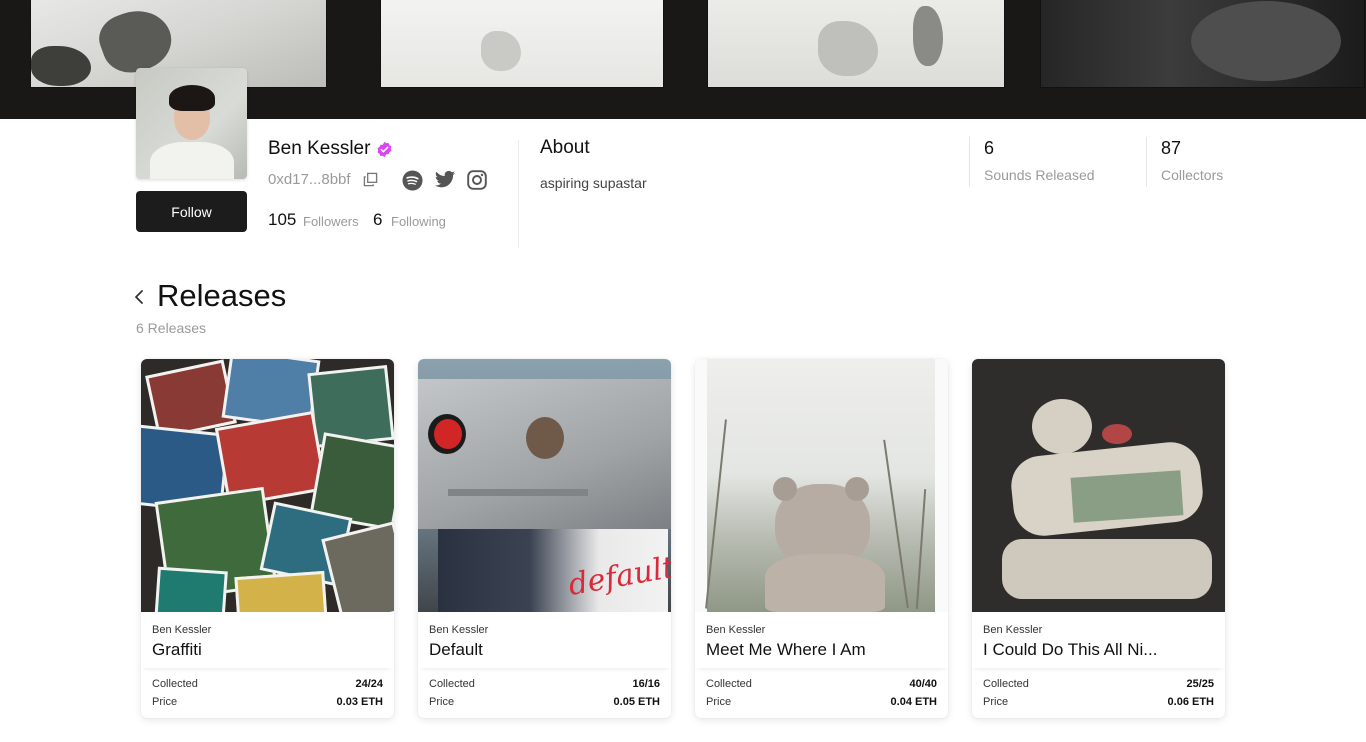  I want to click on sounds-released-label: Sounds Released, so click(1039, 175).